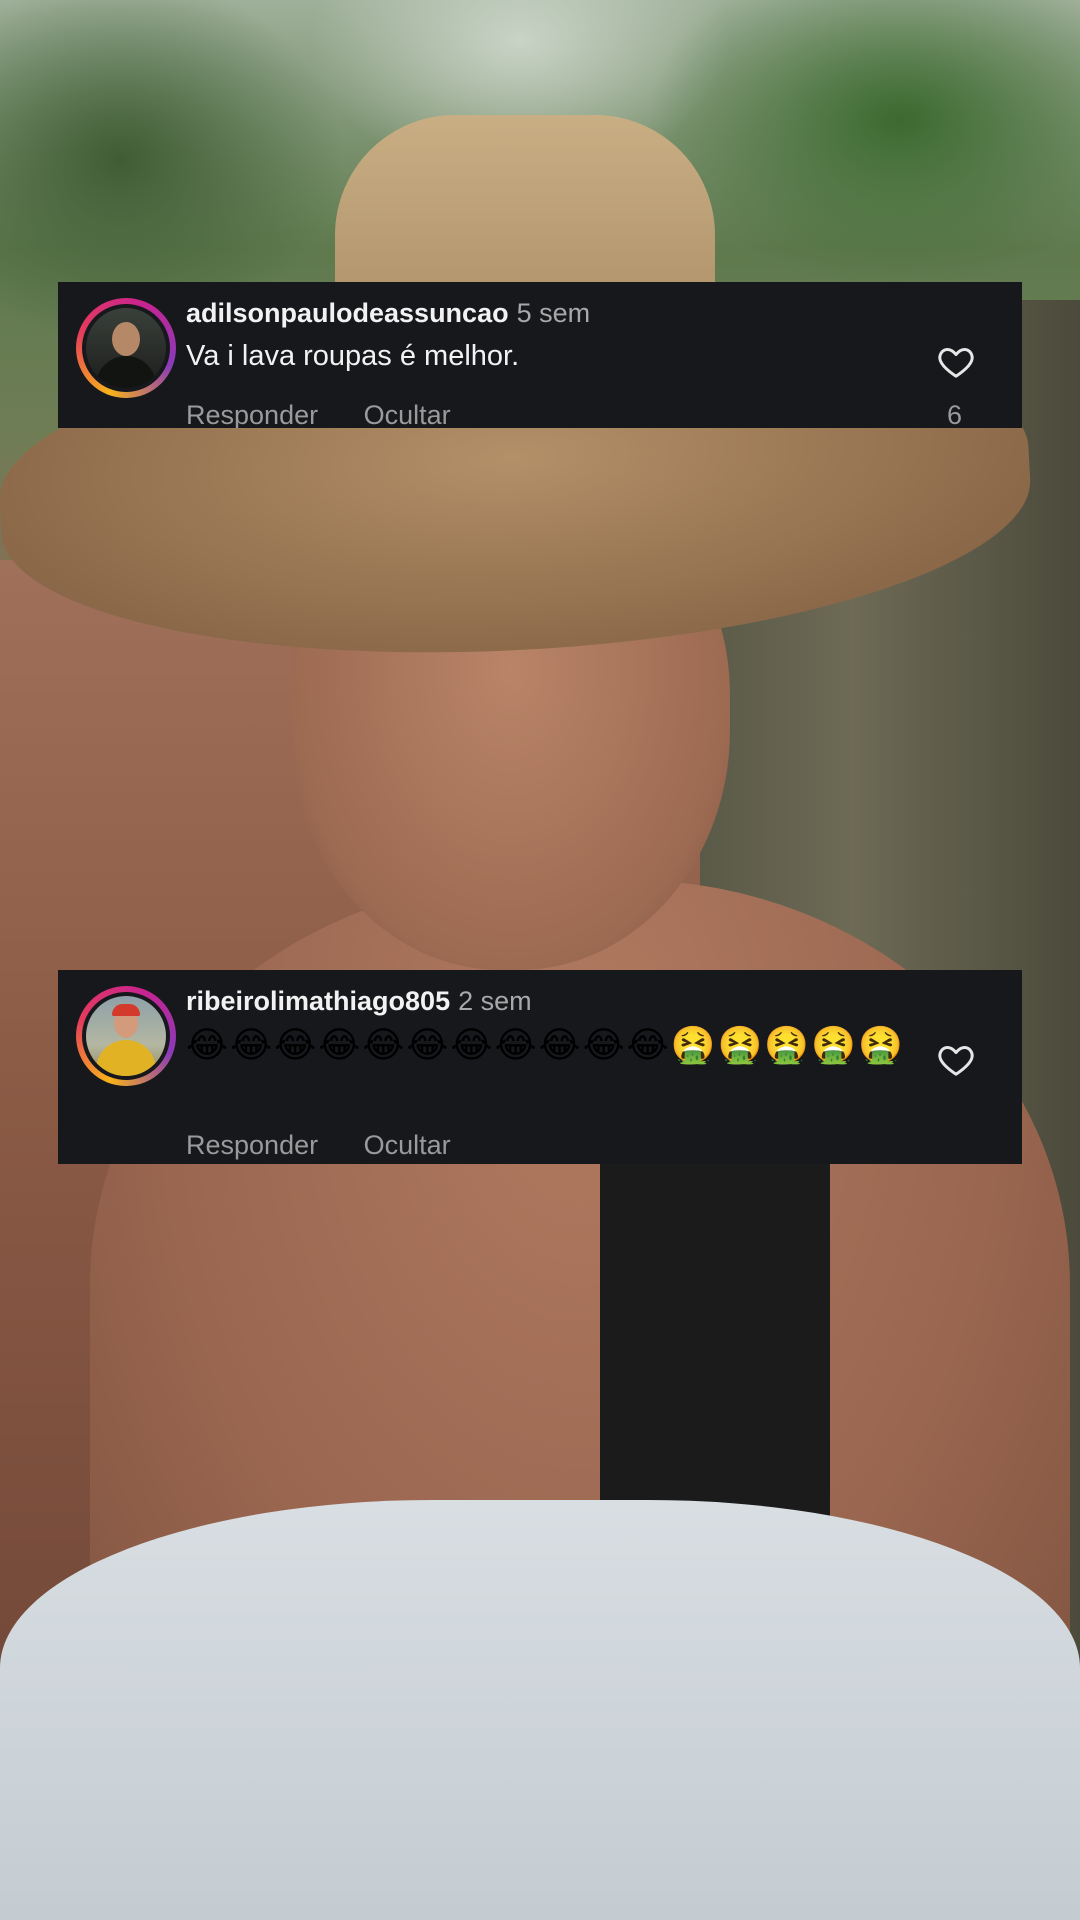 The image size is (1080, 1920). Describe the element at coordinates (318, 1001) in the screenshot. I see `comment-username: ribeirolimathiago805` at that location.